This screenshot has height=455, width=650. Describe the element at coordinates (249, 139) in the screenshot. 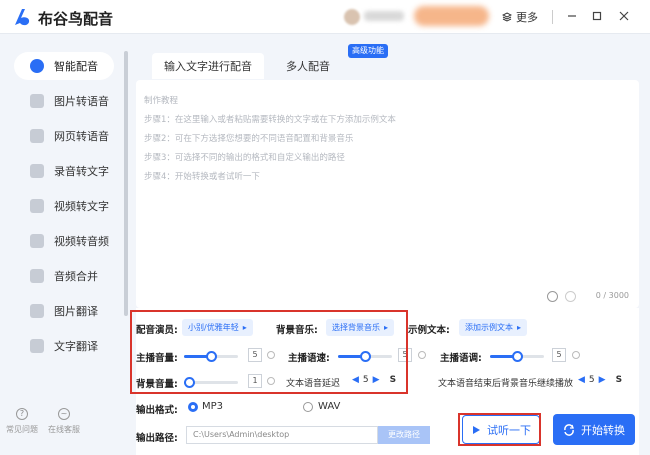

I see `tutorial-step-2: 步骤2：可在下方选择您想要的不同语音配置和背景音乐` at that location.